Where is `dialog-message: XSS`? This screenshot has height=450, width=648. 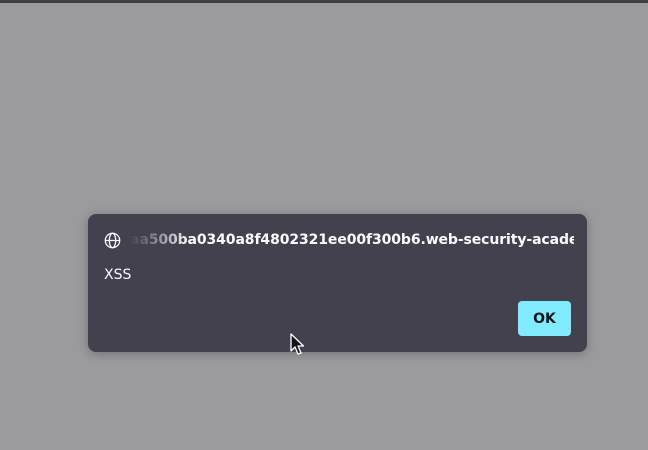
dialog-message: XSS is located at coordinates (118, 275).